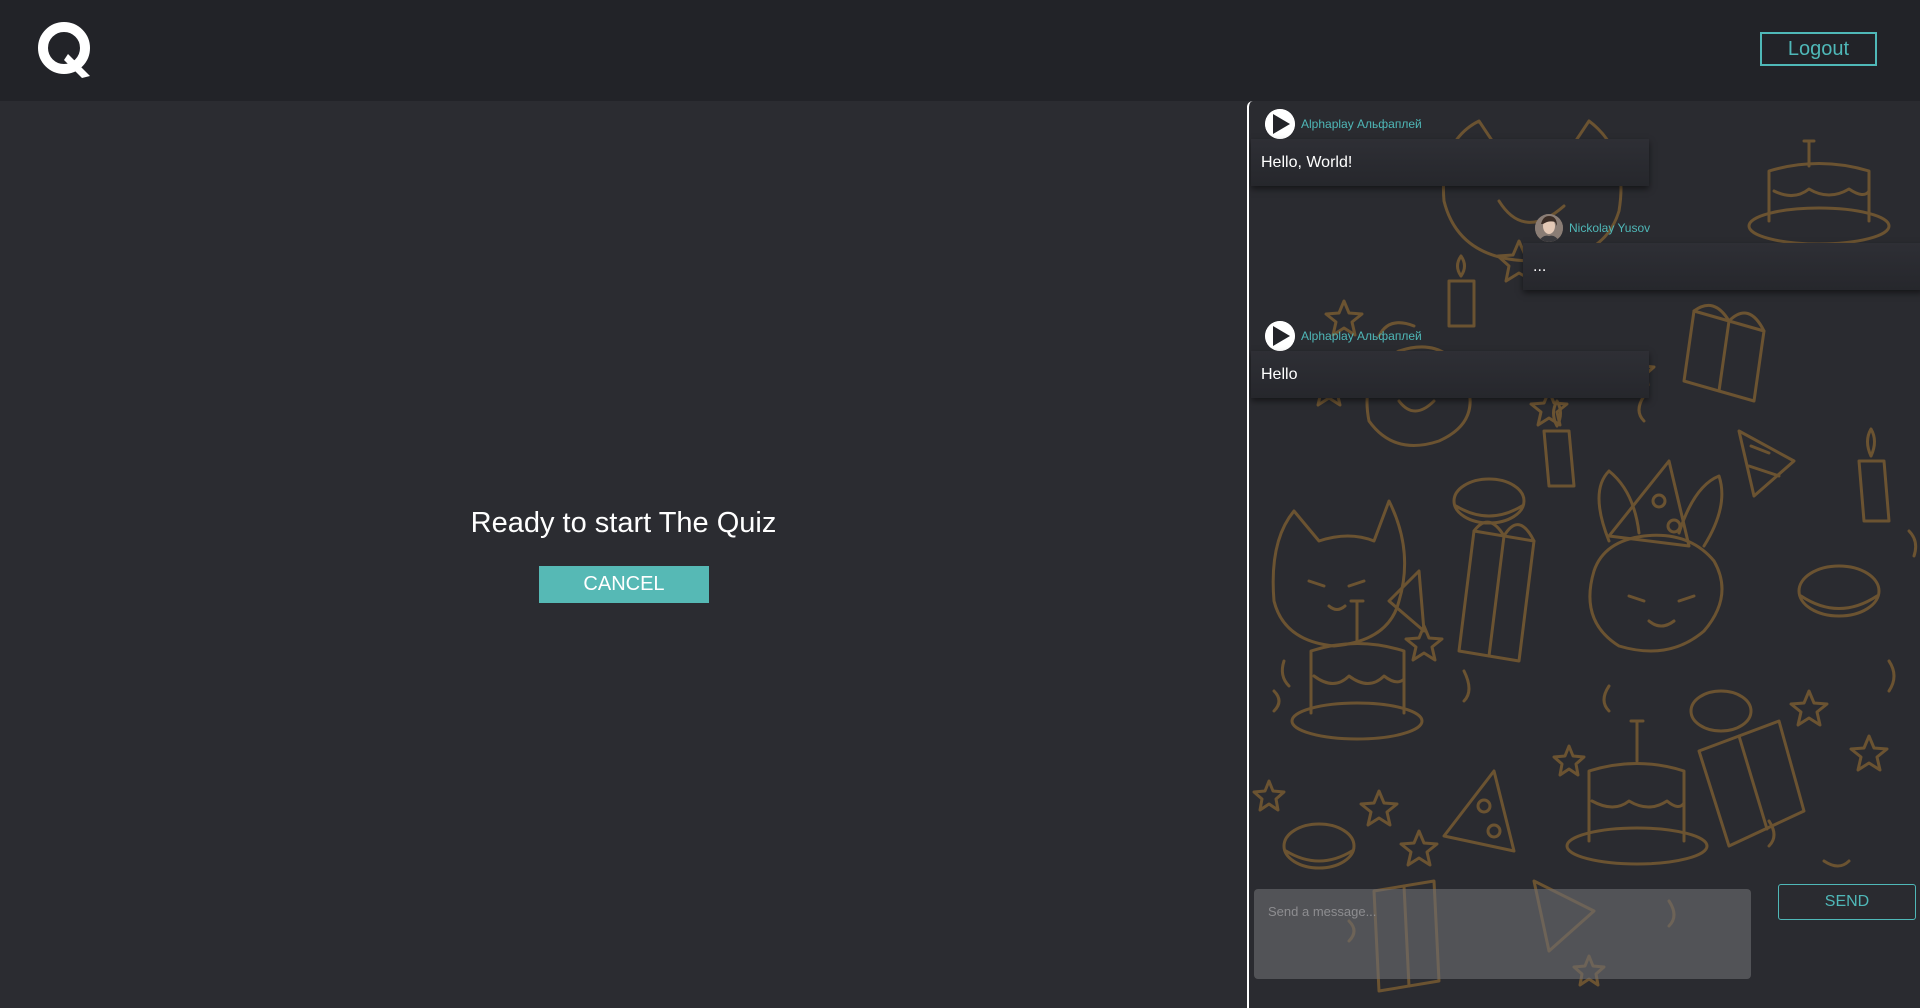 The image size is (1920, 1008). I want to click on logout-button: Logout, so click(1818, 49).